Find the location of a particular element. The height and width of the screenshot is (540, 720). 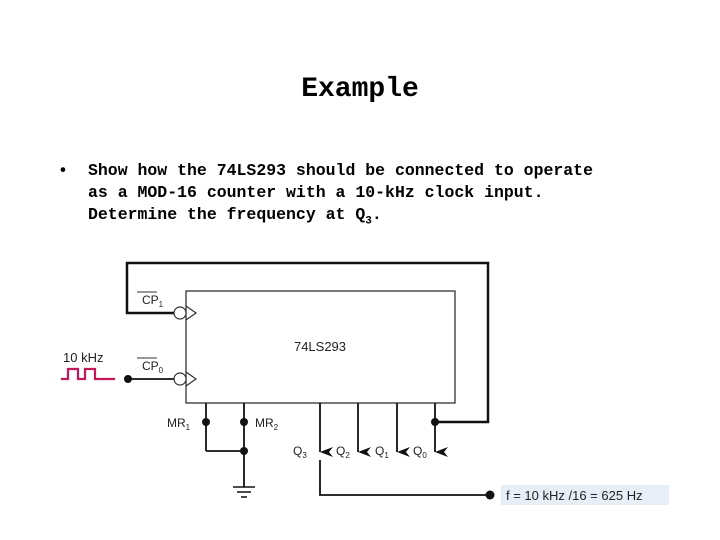

cp0-junction-dot is located at coordinates (128, 379).